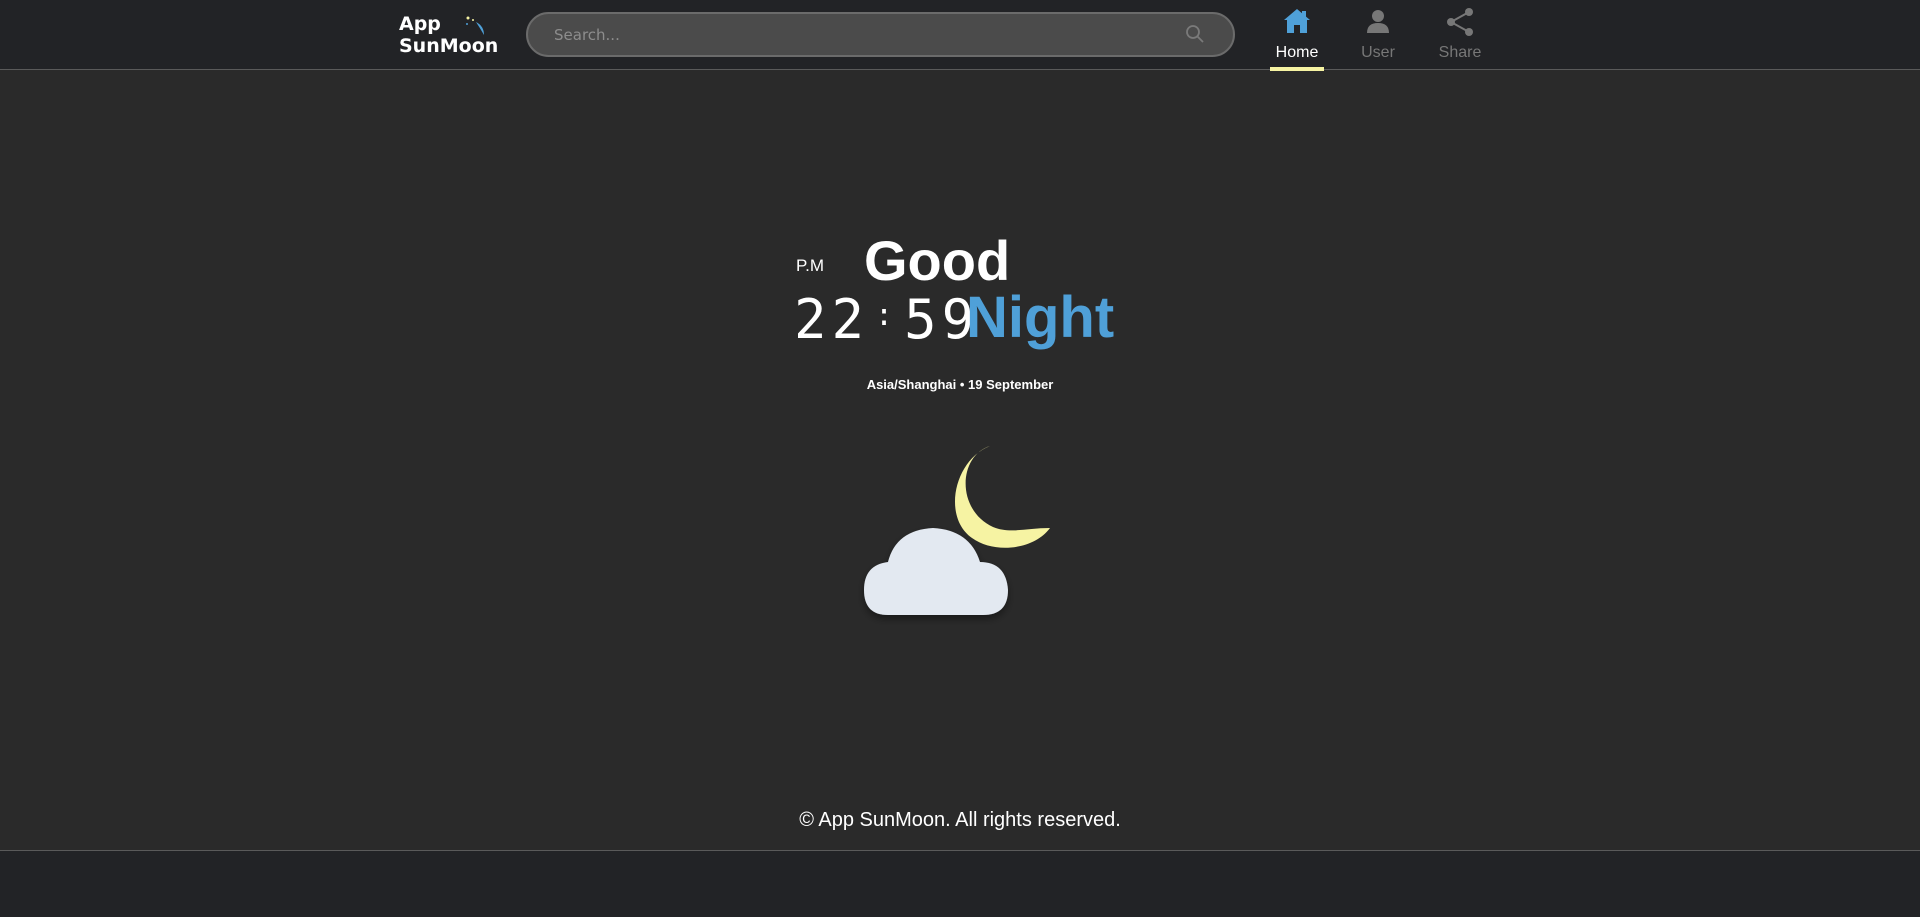  I want to click on digital-clock: 22 : 59, so click(886, 319).